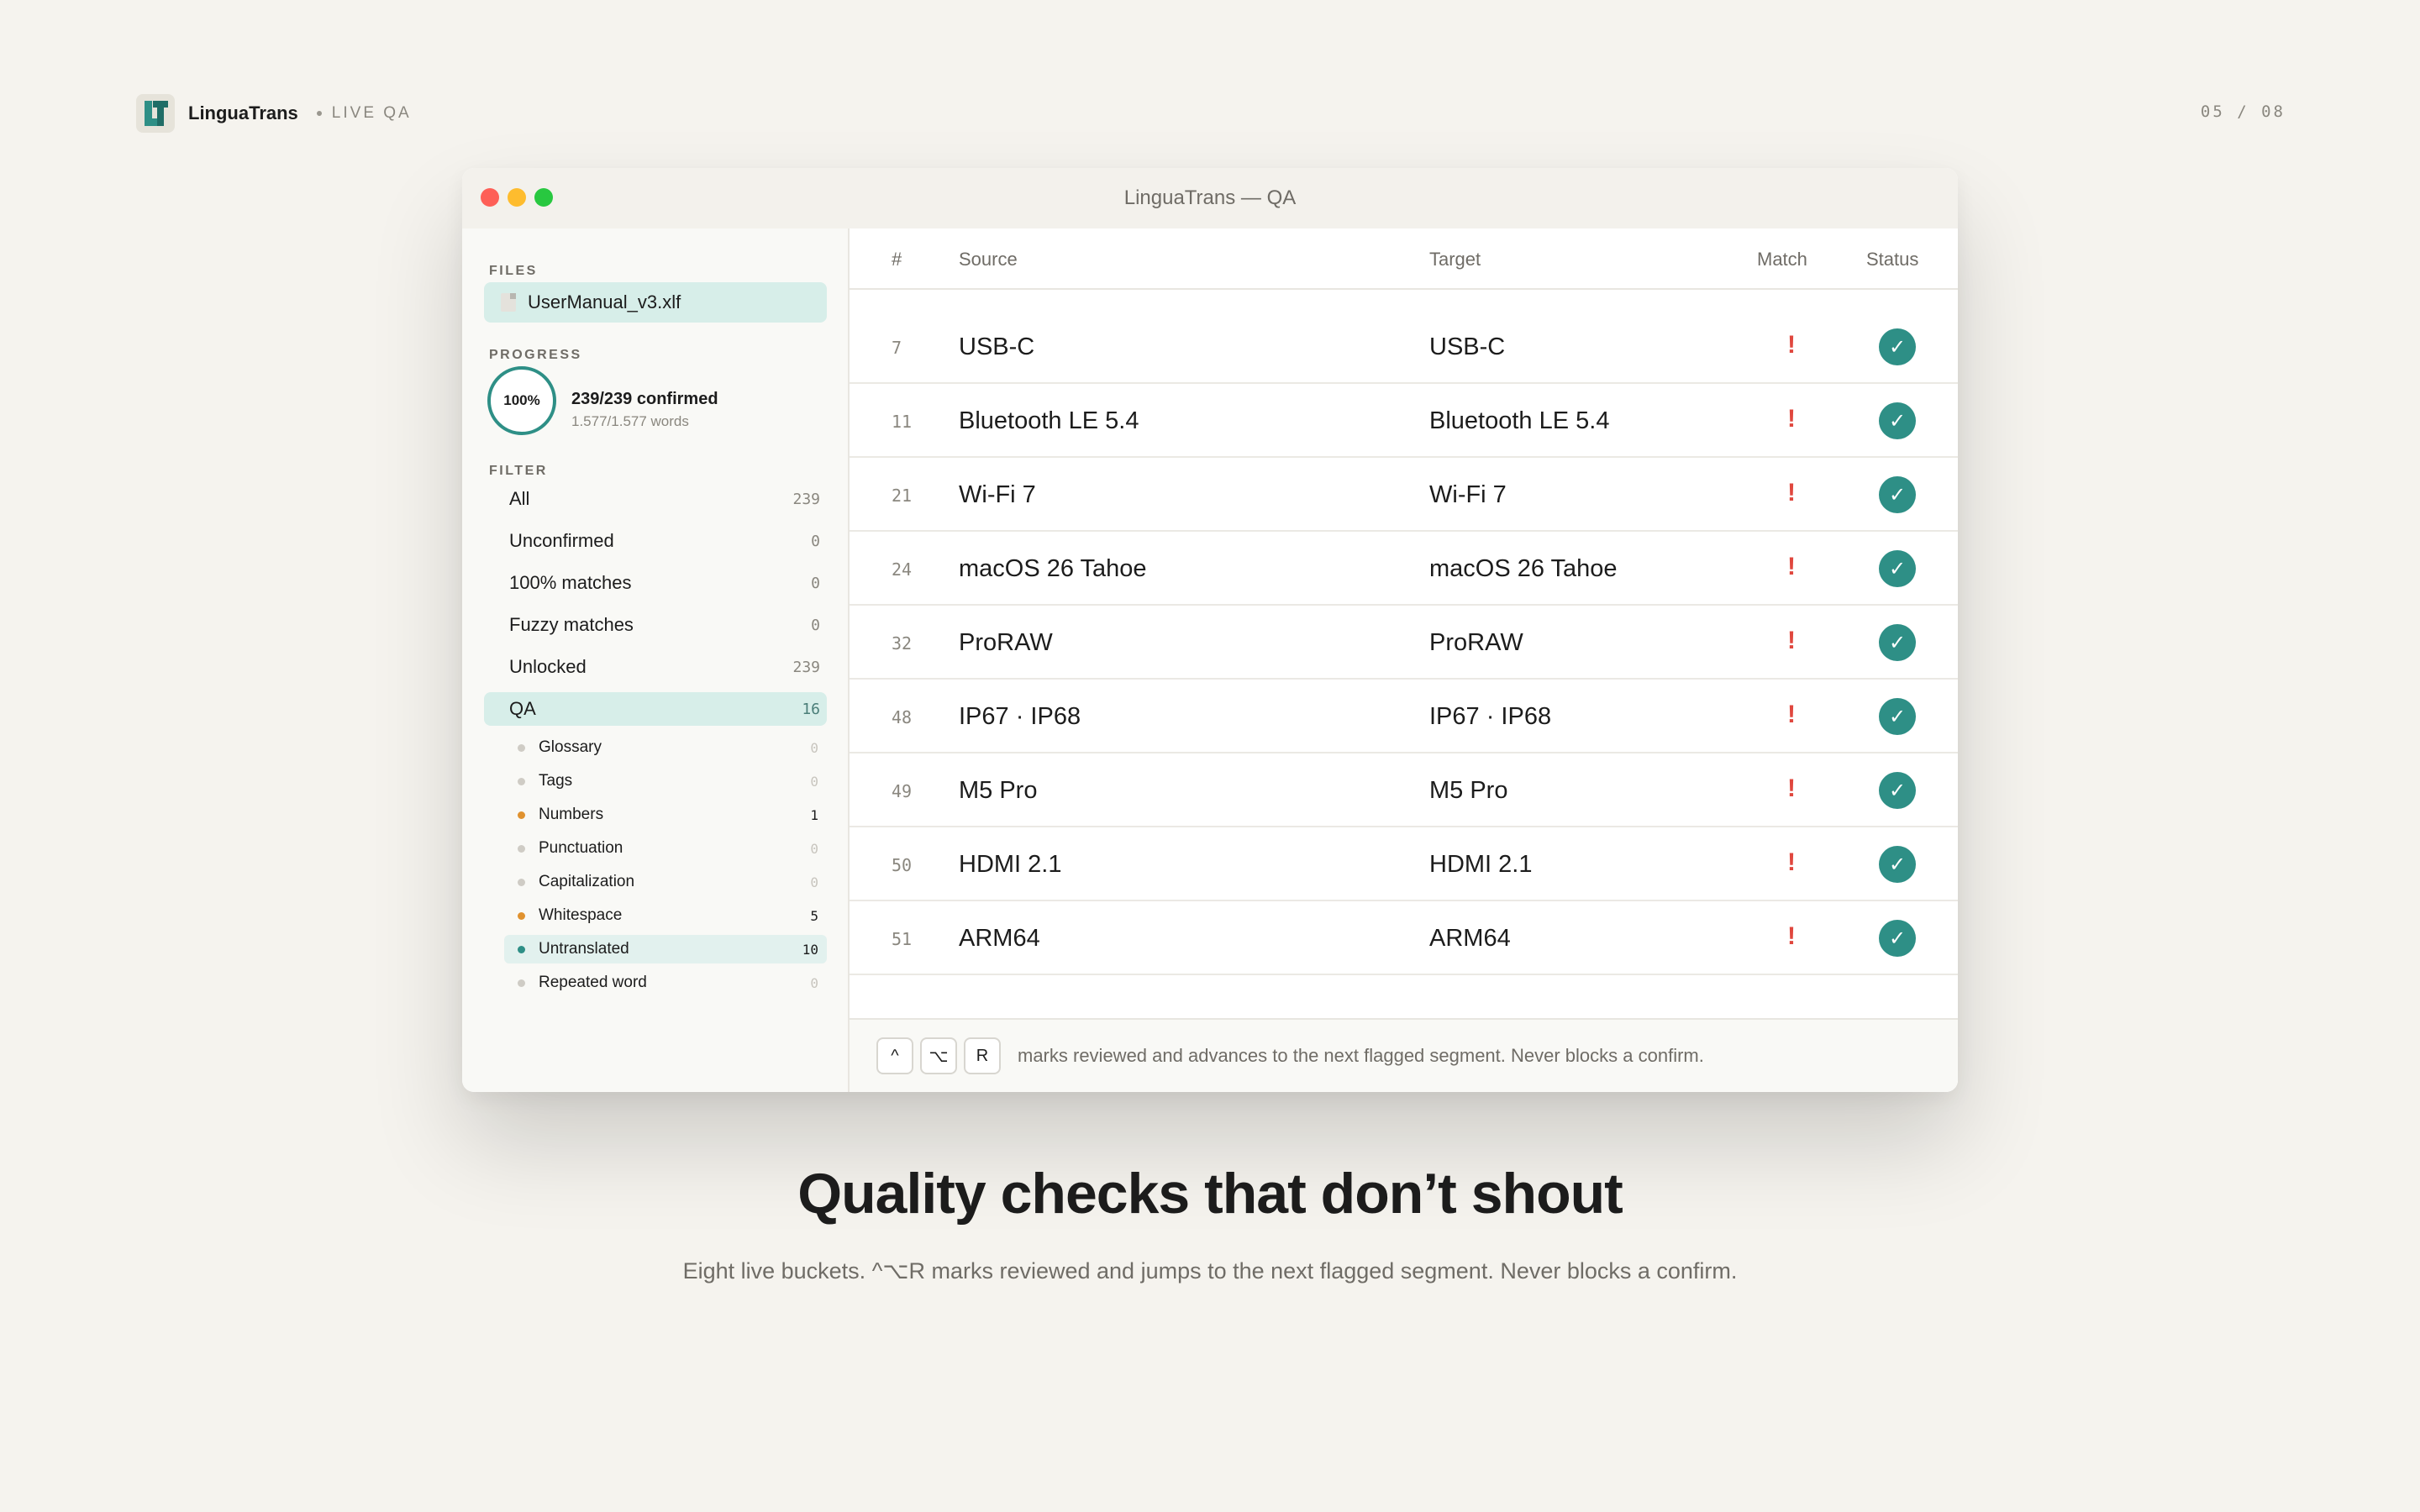 This screenshot has width=2420, height=1512. I want to click on file-item-usermanual: UserManual_v3.xlf, so click(656, 302).